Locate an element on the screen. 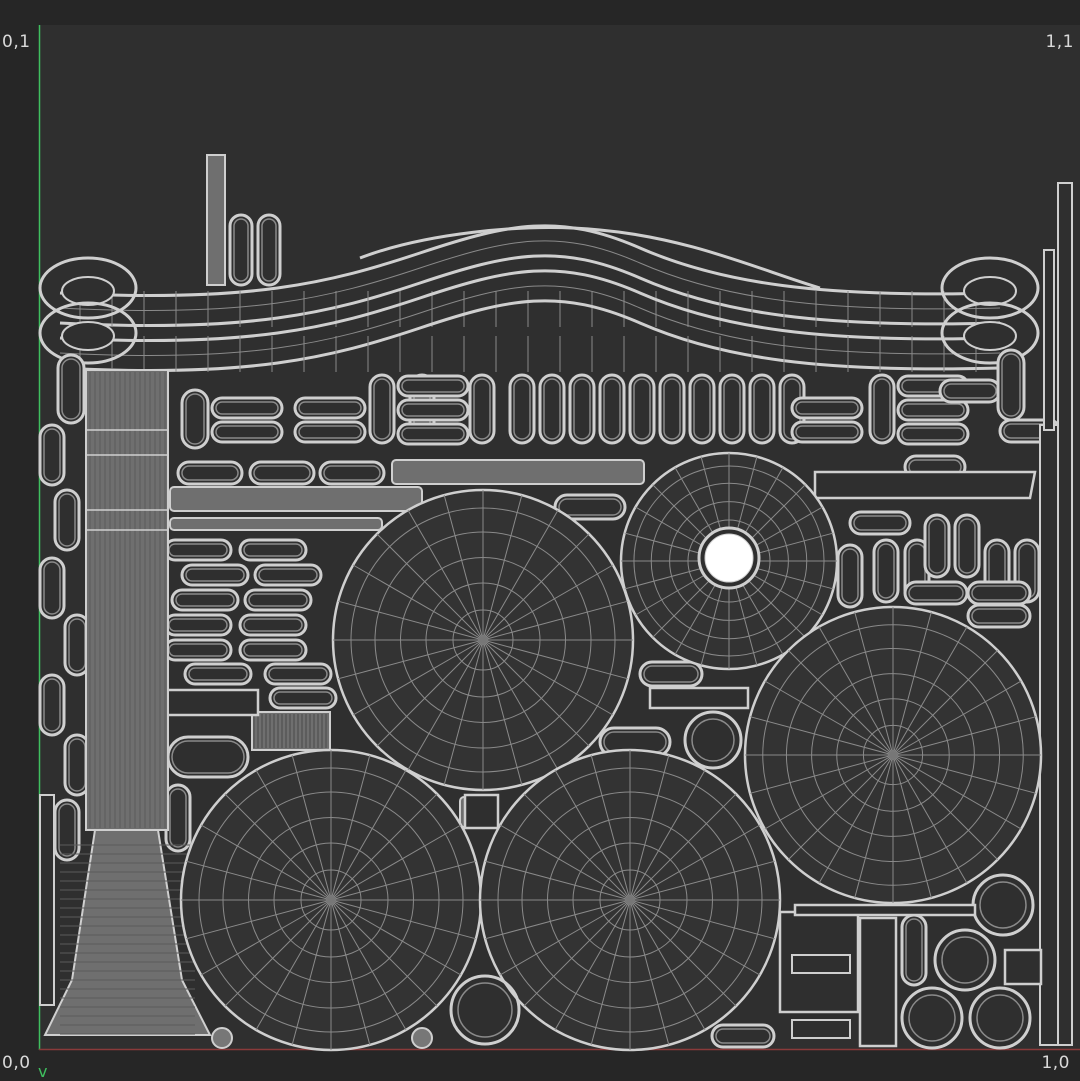 This screenshot has width=1080, height=1081. corner-label-top-right: 1,1 is located at coordinates (1059, 42).